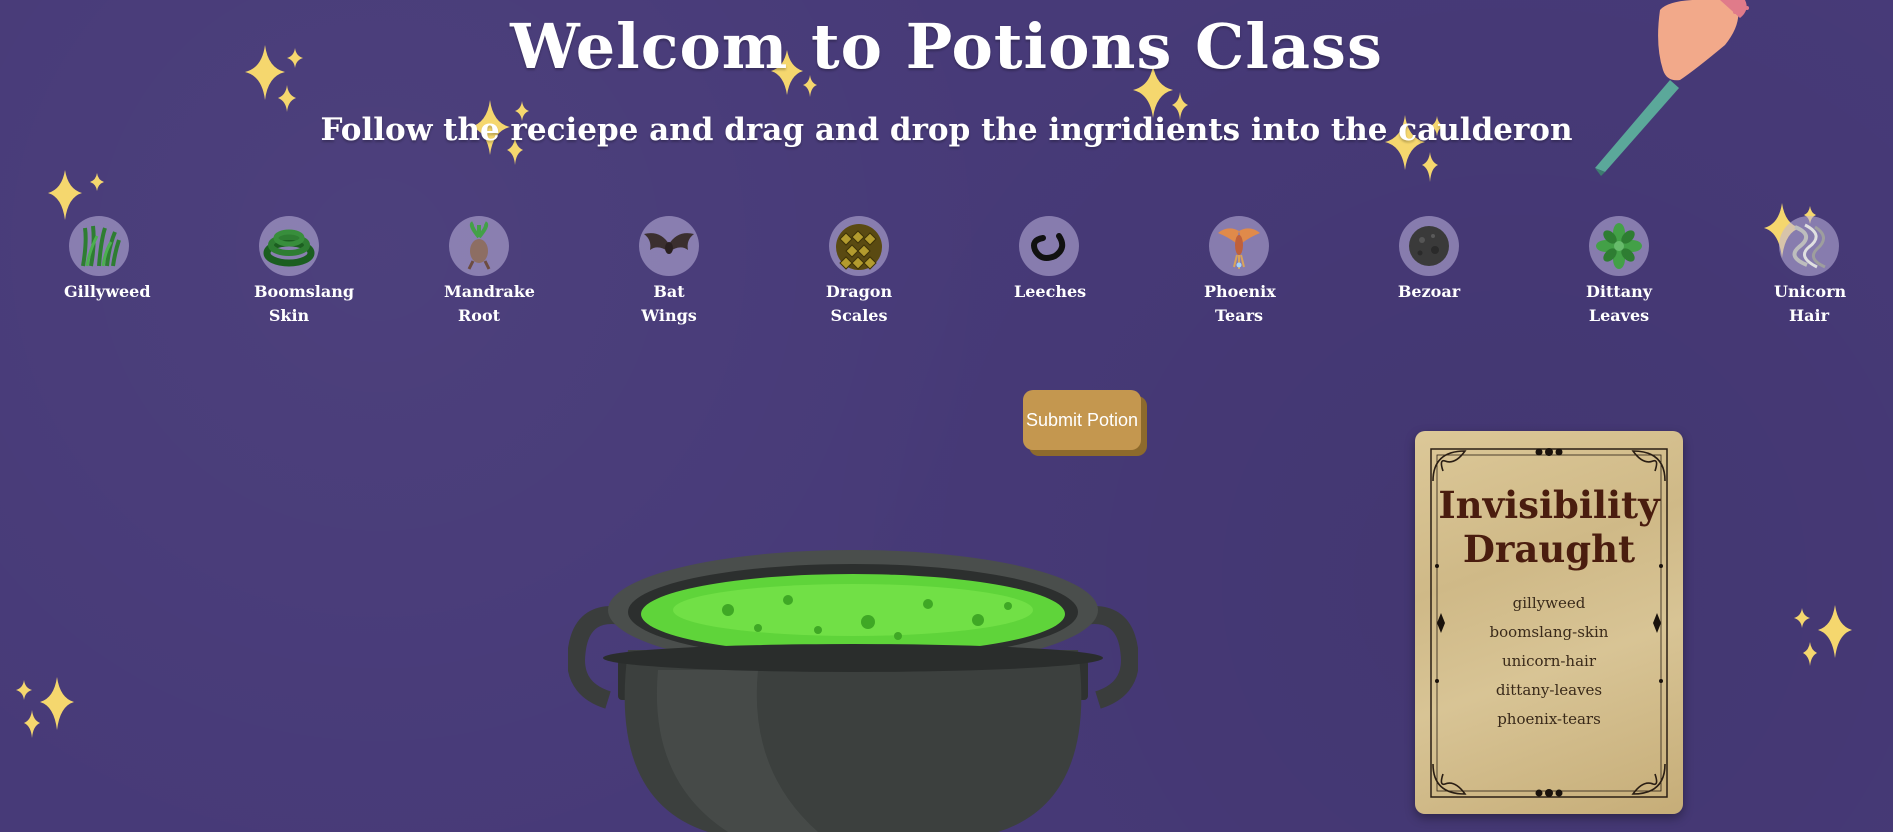 This screenshot has width=1893, height=832. Describe the element at coordinates (853, 686) in the screenshot. I see `cauldron-drop-zone` at that location.